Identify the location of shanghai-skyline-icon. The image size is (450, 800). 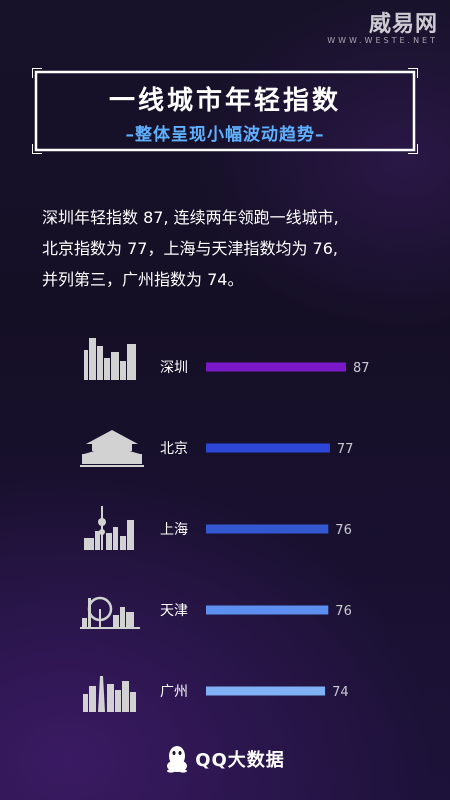
(109, 528).